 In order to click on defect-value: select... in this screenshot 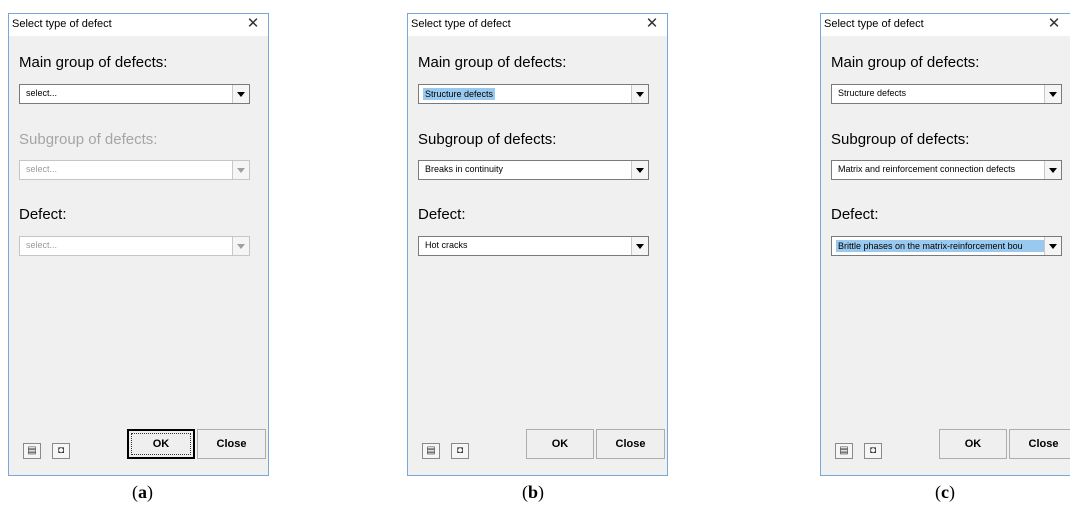, I will do `click(42, 245)`.